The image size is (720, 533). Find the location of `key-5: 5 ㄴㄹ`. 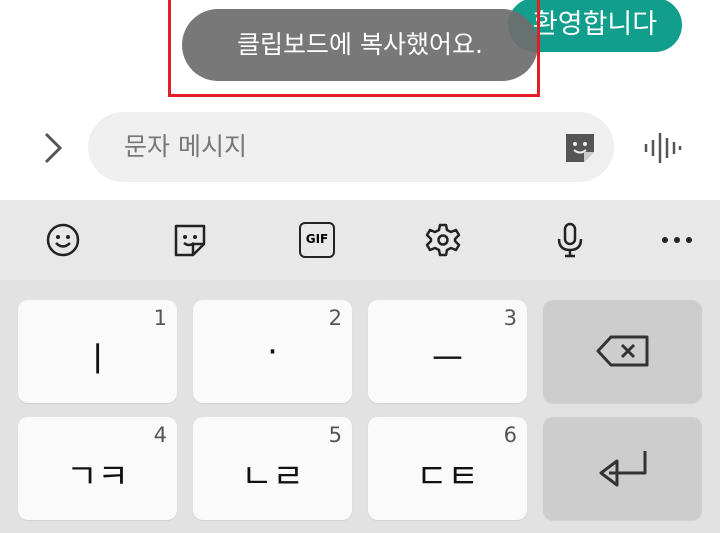

key-5: 5 ㄴㄹ is located at coordinates (272, 468).